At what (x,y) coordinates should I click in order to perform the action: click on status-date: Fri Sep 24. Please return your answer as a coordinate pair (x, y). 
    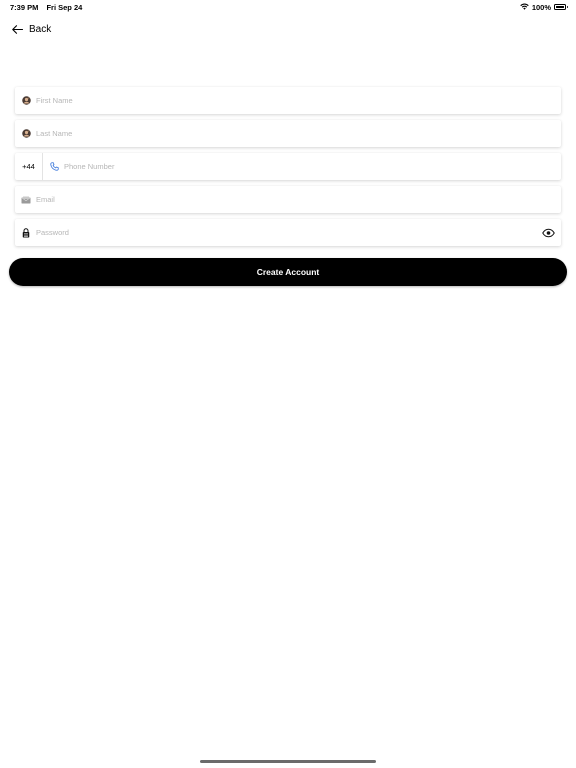
    Looking at the image, I should click on (64, 7).